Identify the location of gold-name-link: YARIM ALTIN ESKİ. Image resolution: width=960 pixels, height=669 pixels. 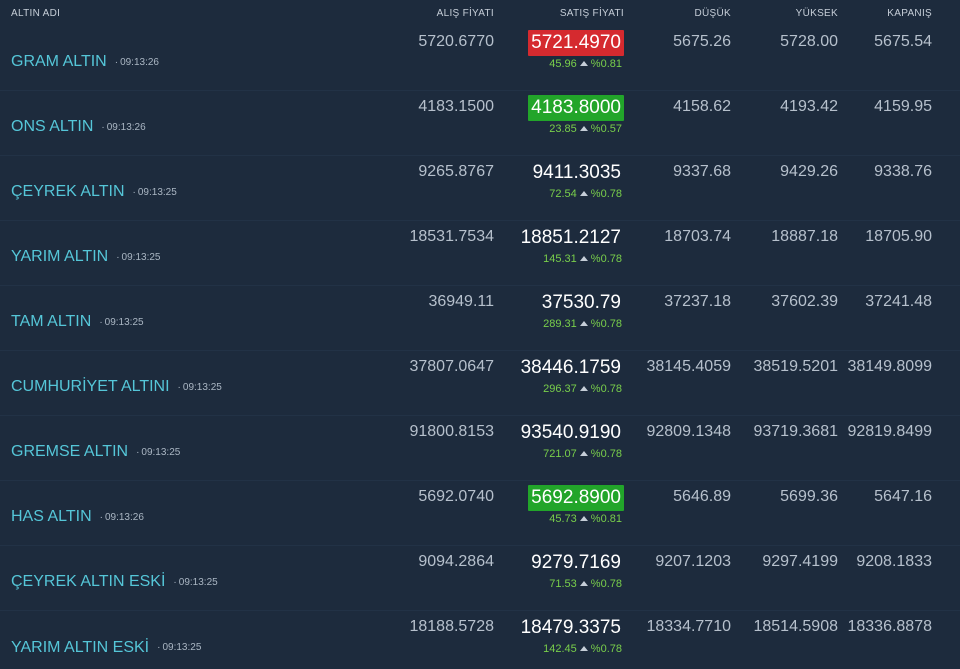
(80, 648).